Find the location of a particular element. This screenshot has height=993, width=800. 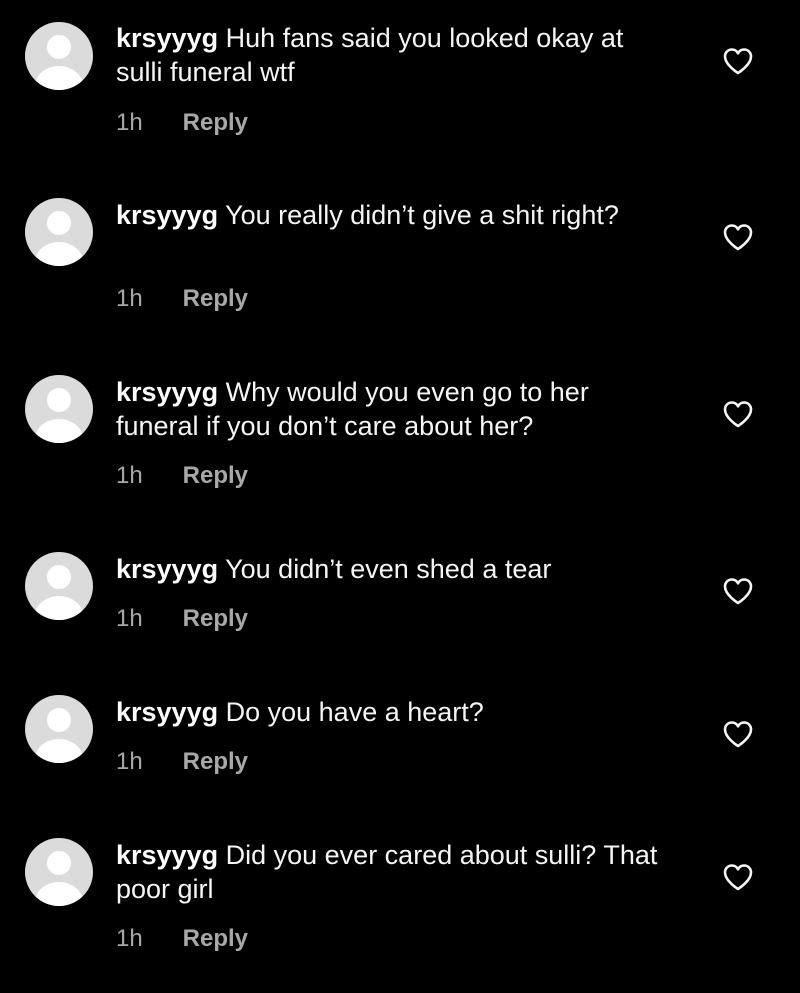

comment-body: Do you have a heart? is located at coordinates (354, 712).